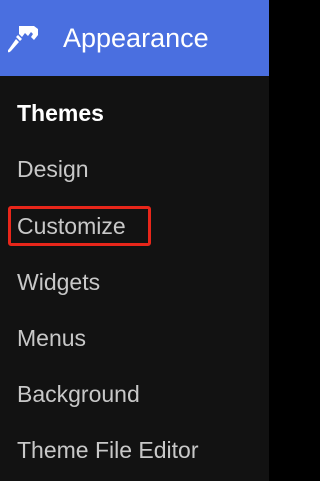 The width and height of the screenshot is (320, 481). What do you see at coordinates (78, 394) in the screenshot?
I see `submenu-item-background: Background` at bounding box center [78, 394].